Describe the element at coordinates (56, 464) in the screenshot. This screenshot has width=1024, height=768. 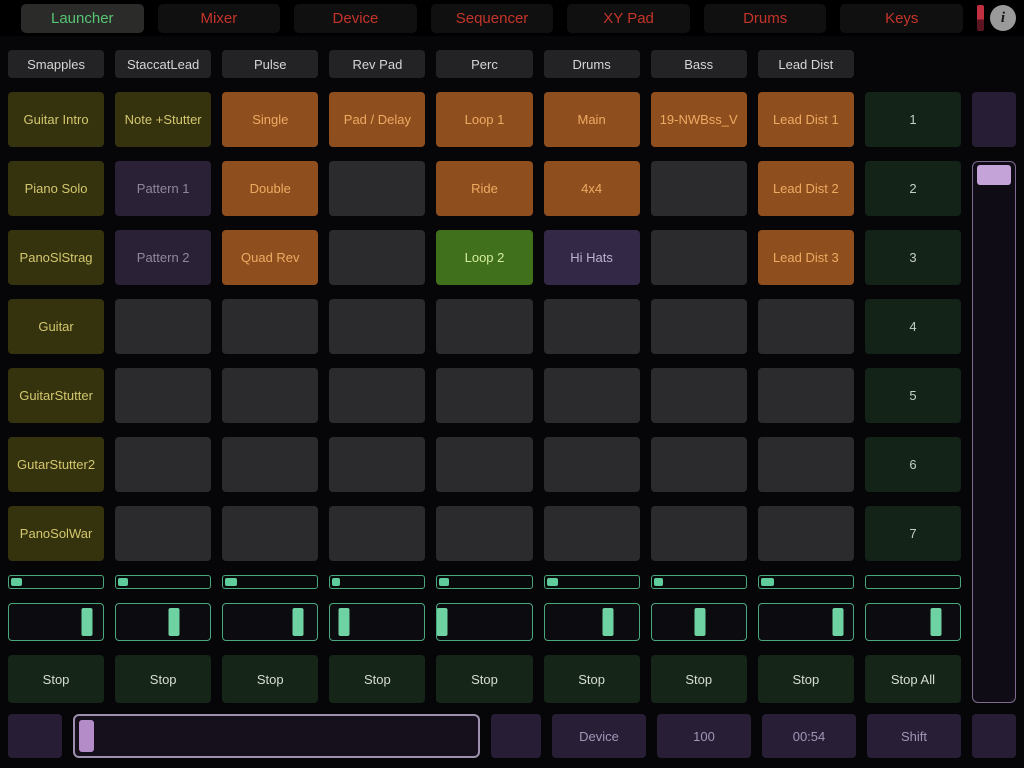
I see `clip-slot: GutarStutter2` at that location.